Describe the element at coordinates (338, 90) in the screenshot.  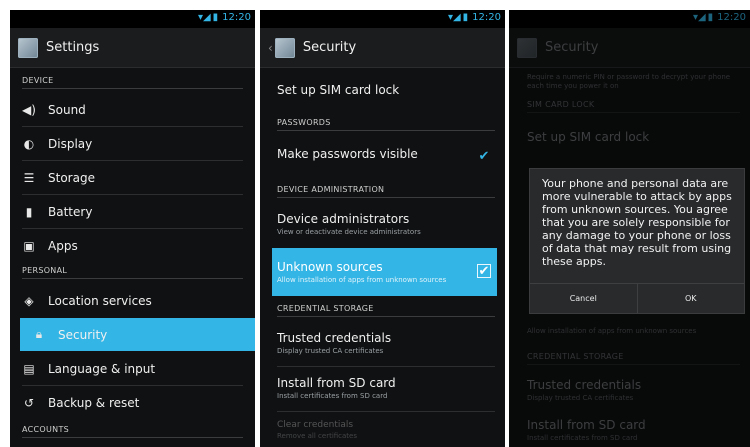
I see `sim-card-lock-label: Set up SIM card lock` at that location.